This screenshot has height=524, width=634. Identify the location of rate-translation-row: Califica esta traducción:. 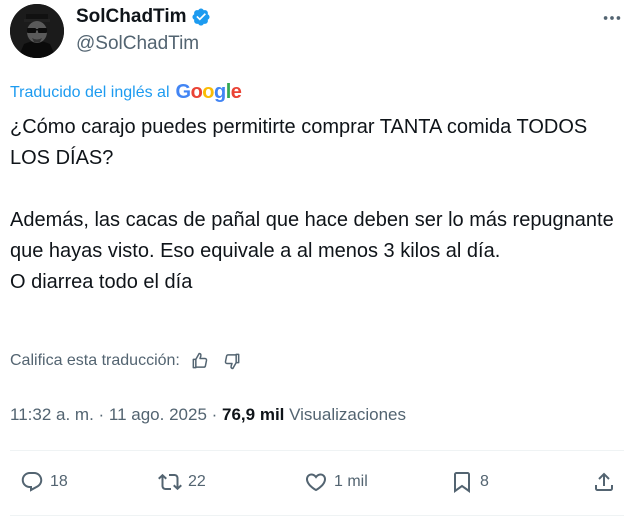
(126, 361).